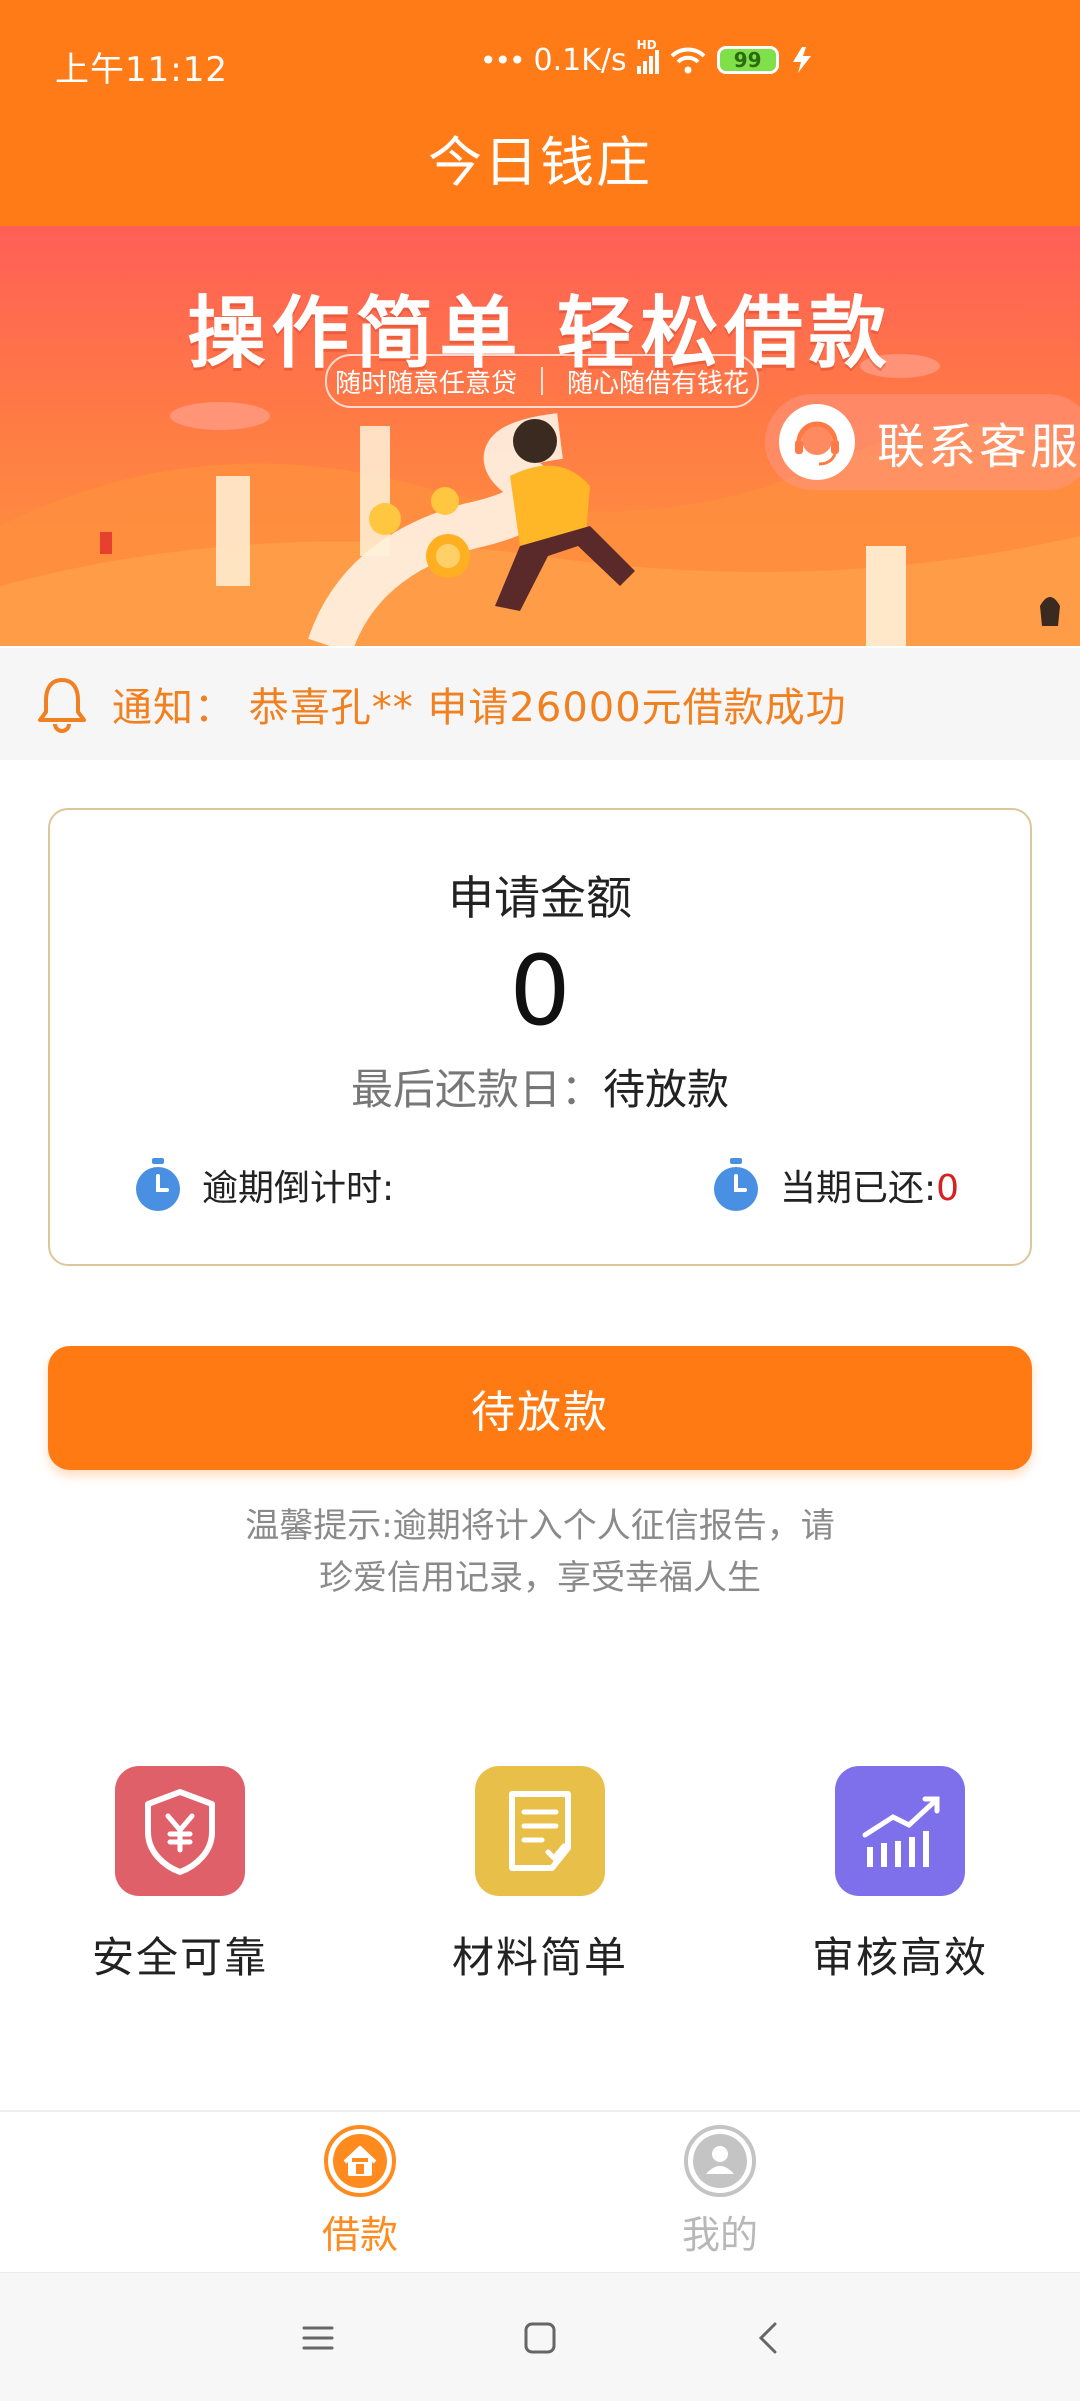 Image resolution: width=1080 pixels, height=2401 pixels. I want to click on home-icon, so click(360, 2161).